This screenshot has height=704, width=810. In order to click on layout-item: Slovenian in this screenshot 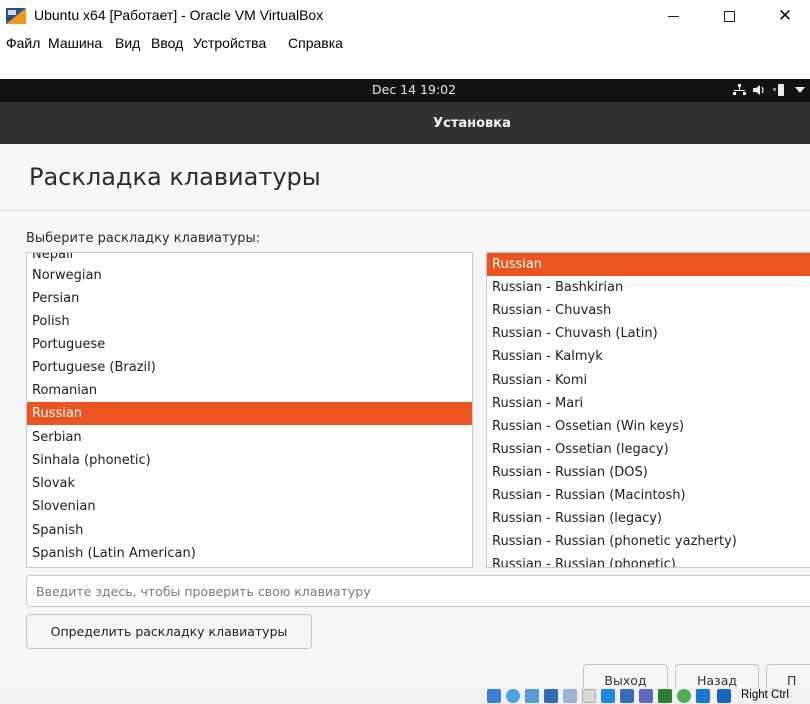, I will do `click(249, 506)`.